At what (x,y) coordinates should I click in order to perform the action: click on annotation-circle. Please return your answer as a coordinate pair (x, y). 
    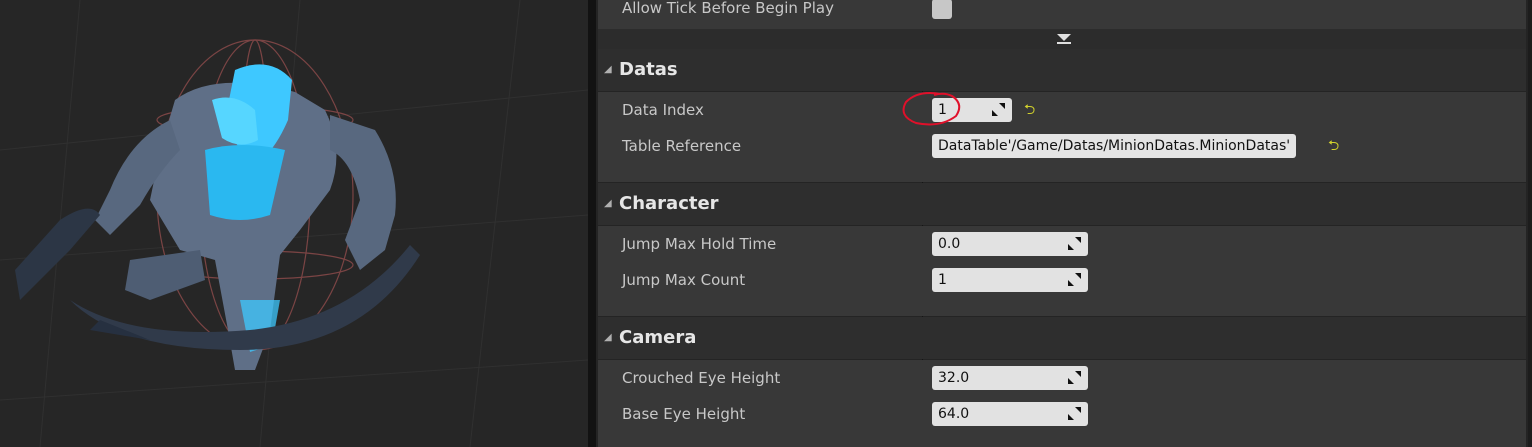
    Looking at the image, I should click on (931, 109).